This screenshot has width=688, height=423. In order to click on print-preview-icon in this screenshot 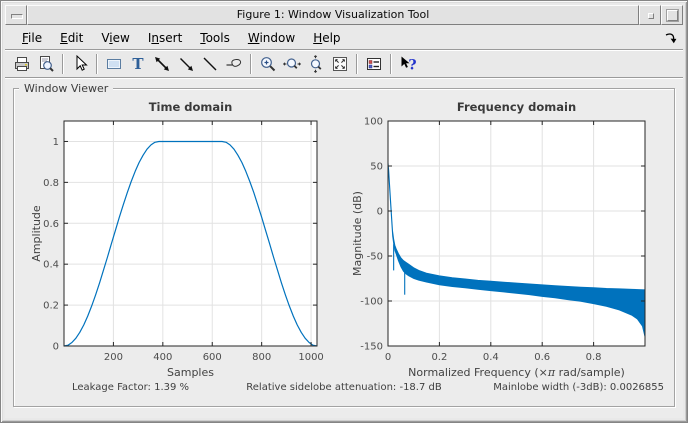, I will do `click(47, 63)`.